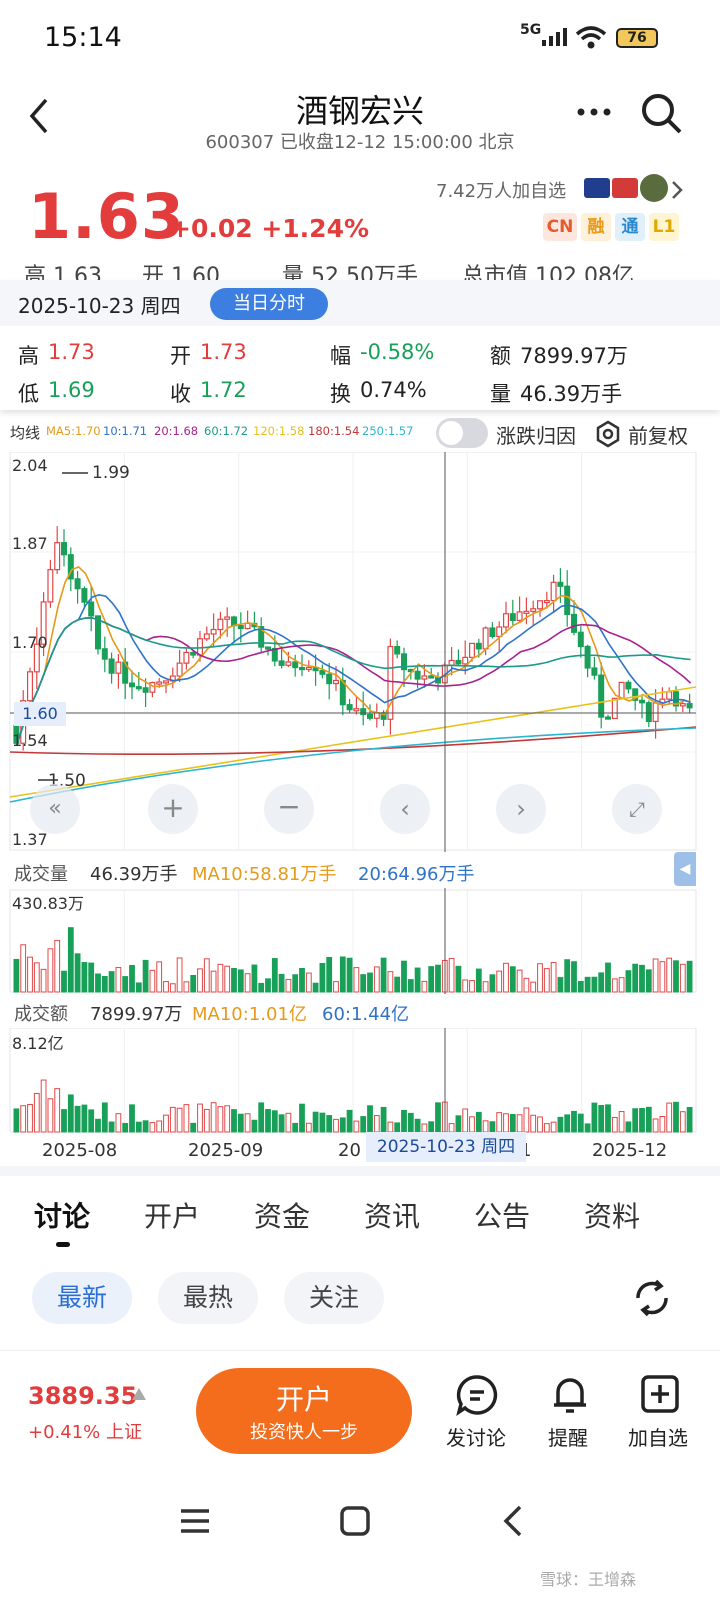 The height and width of the screenshot is (1600, 720). What do you see at coordinates (521, 809) in the screenshot?
I see `next-button: ›` at bounding box center [521, 809].